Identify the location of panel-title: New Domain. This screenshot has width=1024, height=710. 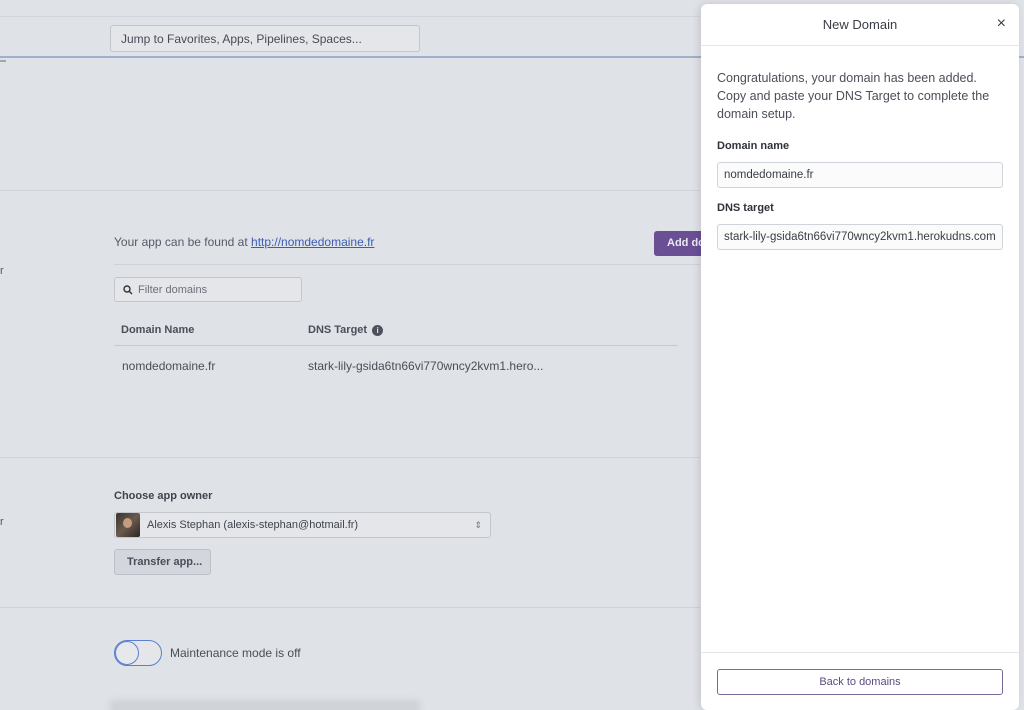
(860, 24).